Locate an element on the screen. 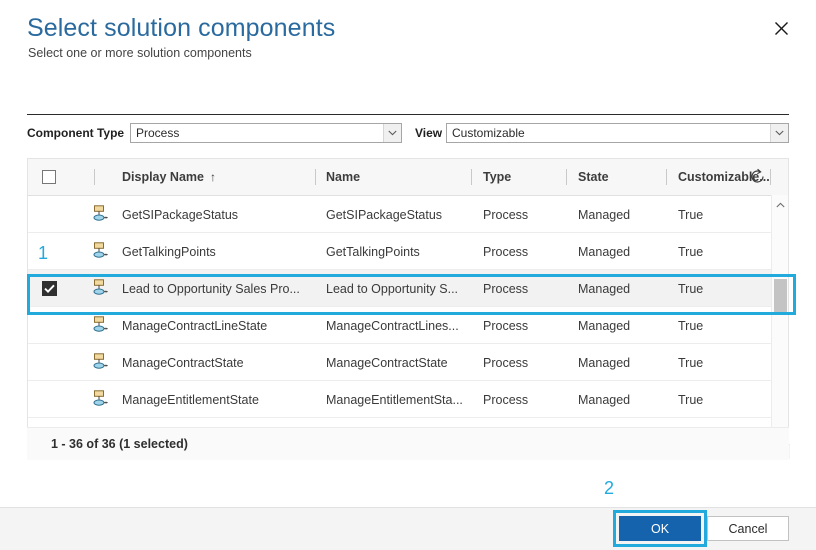  column-header-type-label: Type is located at coordinates (497, 177).